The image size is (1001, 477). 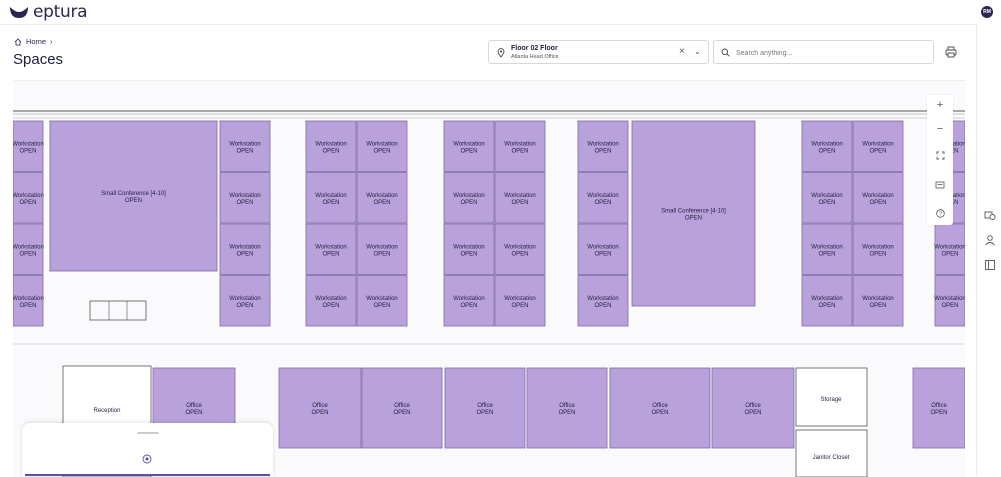 I want to click on help-button: ?, so click(x=940, y=213).